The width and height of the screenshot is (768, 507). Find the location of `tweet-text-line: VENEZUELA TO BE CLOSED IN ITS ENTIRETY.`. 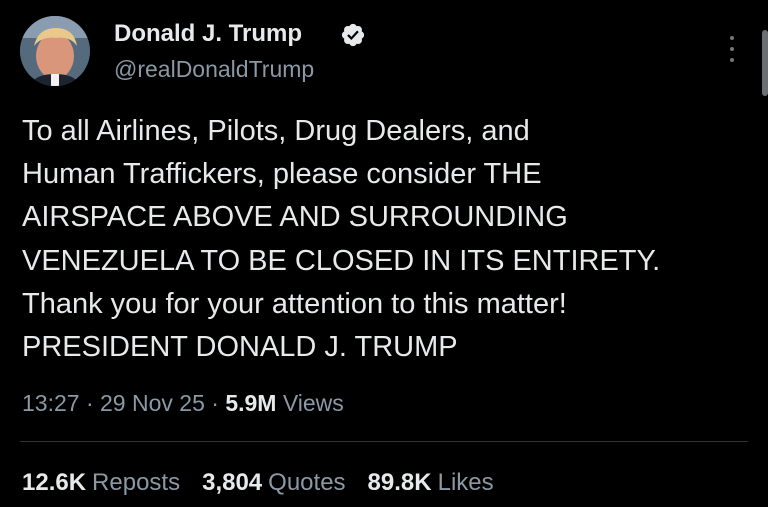

tweet-text-line: VENEZUELA TO BE CLOSED IN ITS ENTIRETY. is located at coordinates (341, 260).